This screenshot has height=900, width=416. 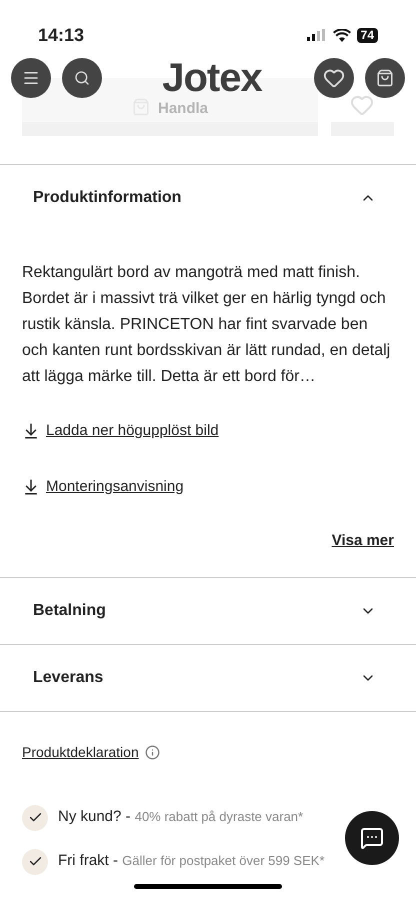 What do you see at coordinates (191, 861) in the screenshot?
I see `usp-text: Fri frakt - Gäller för postpaket över 599 SEK*` at bounding box center [191, 861].